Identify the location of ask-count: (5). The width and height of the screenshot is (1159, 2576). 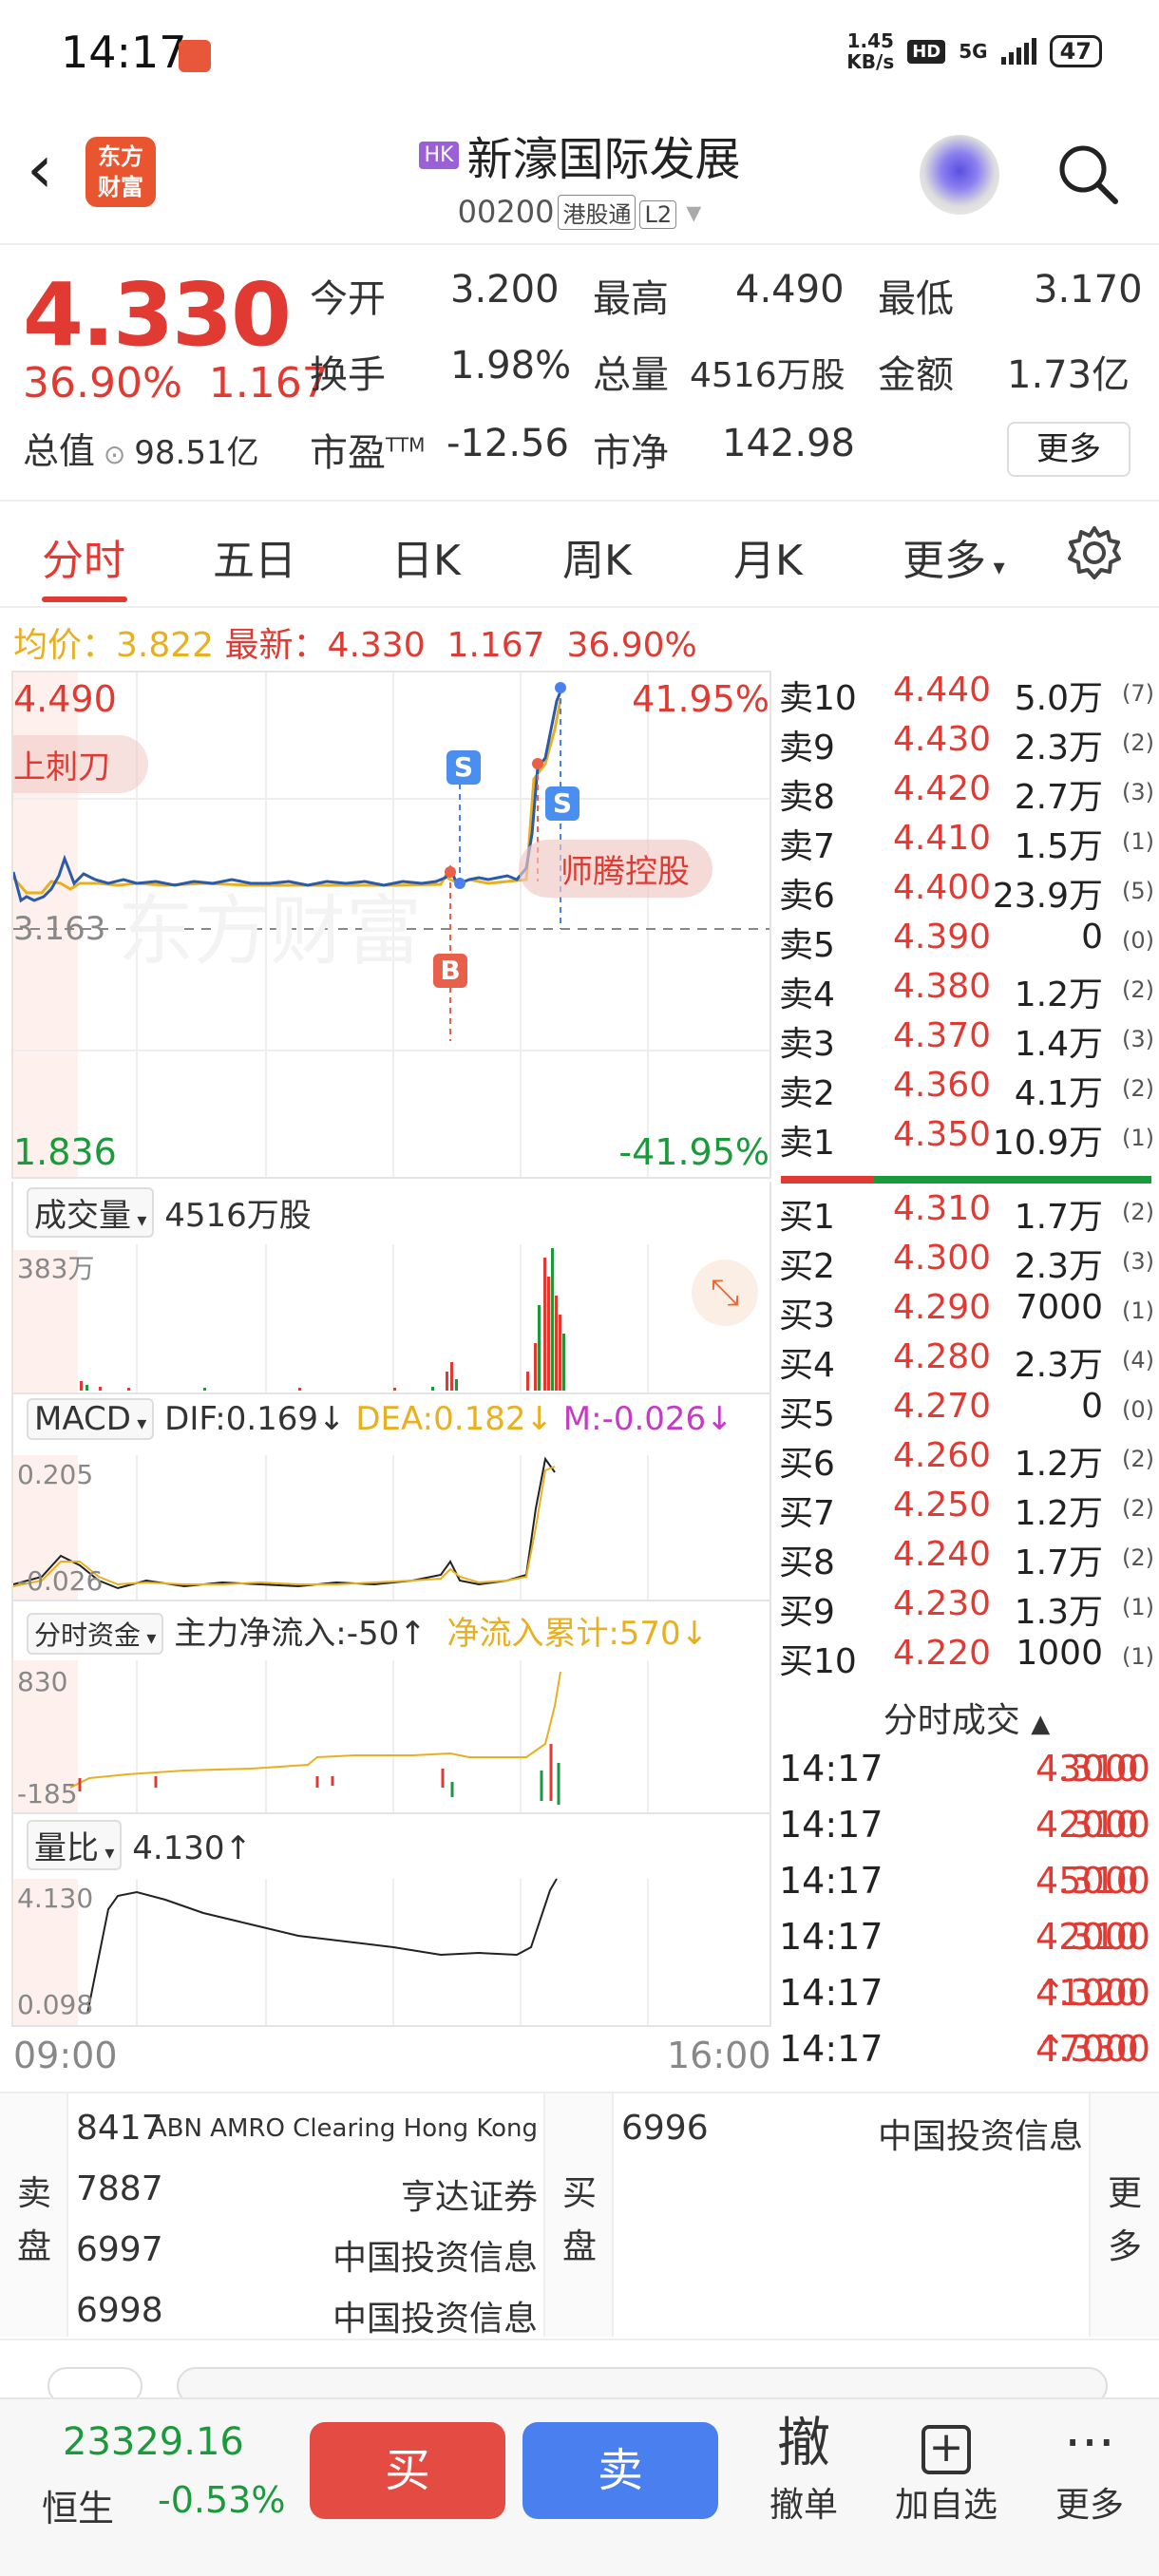
(1138, 891).